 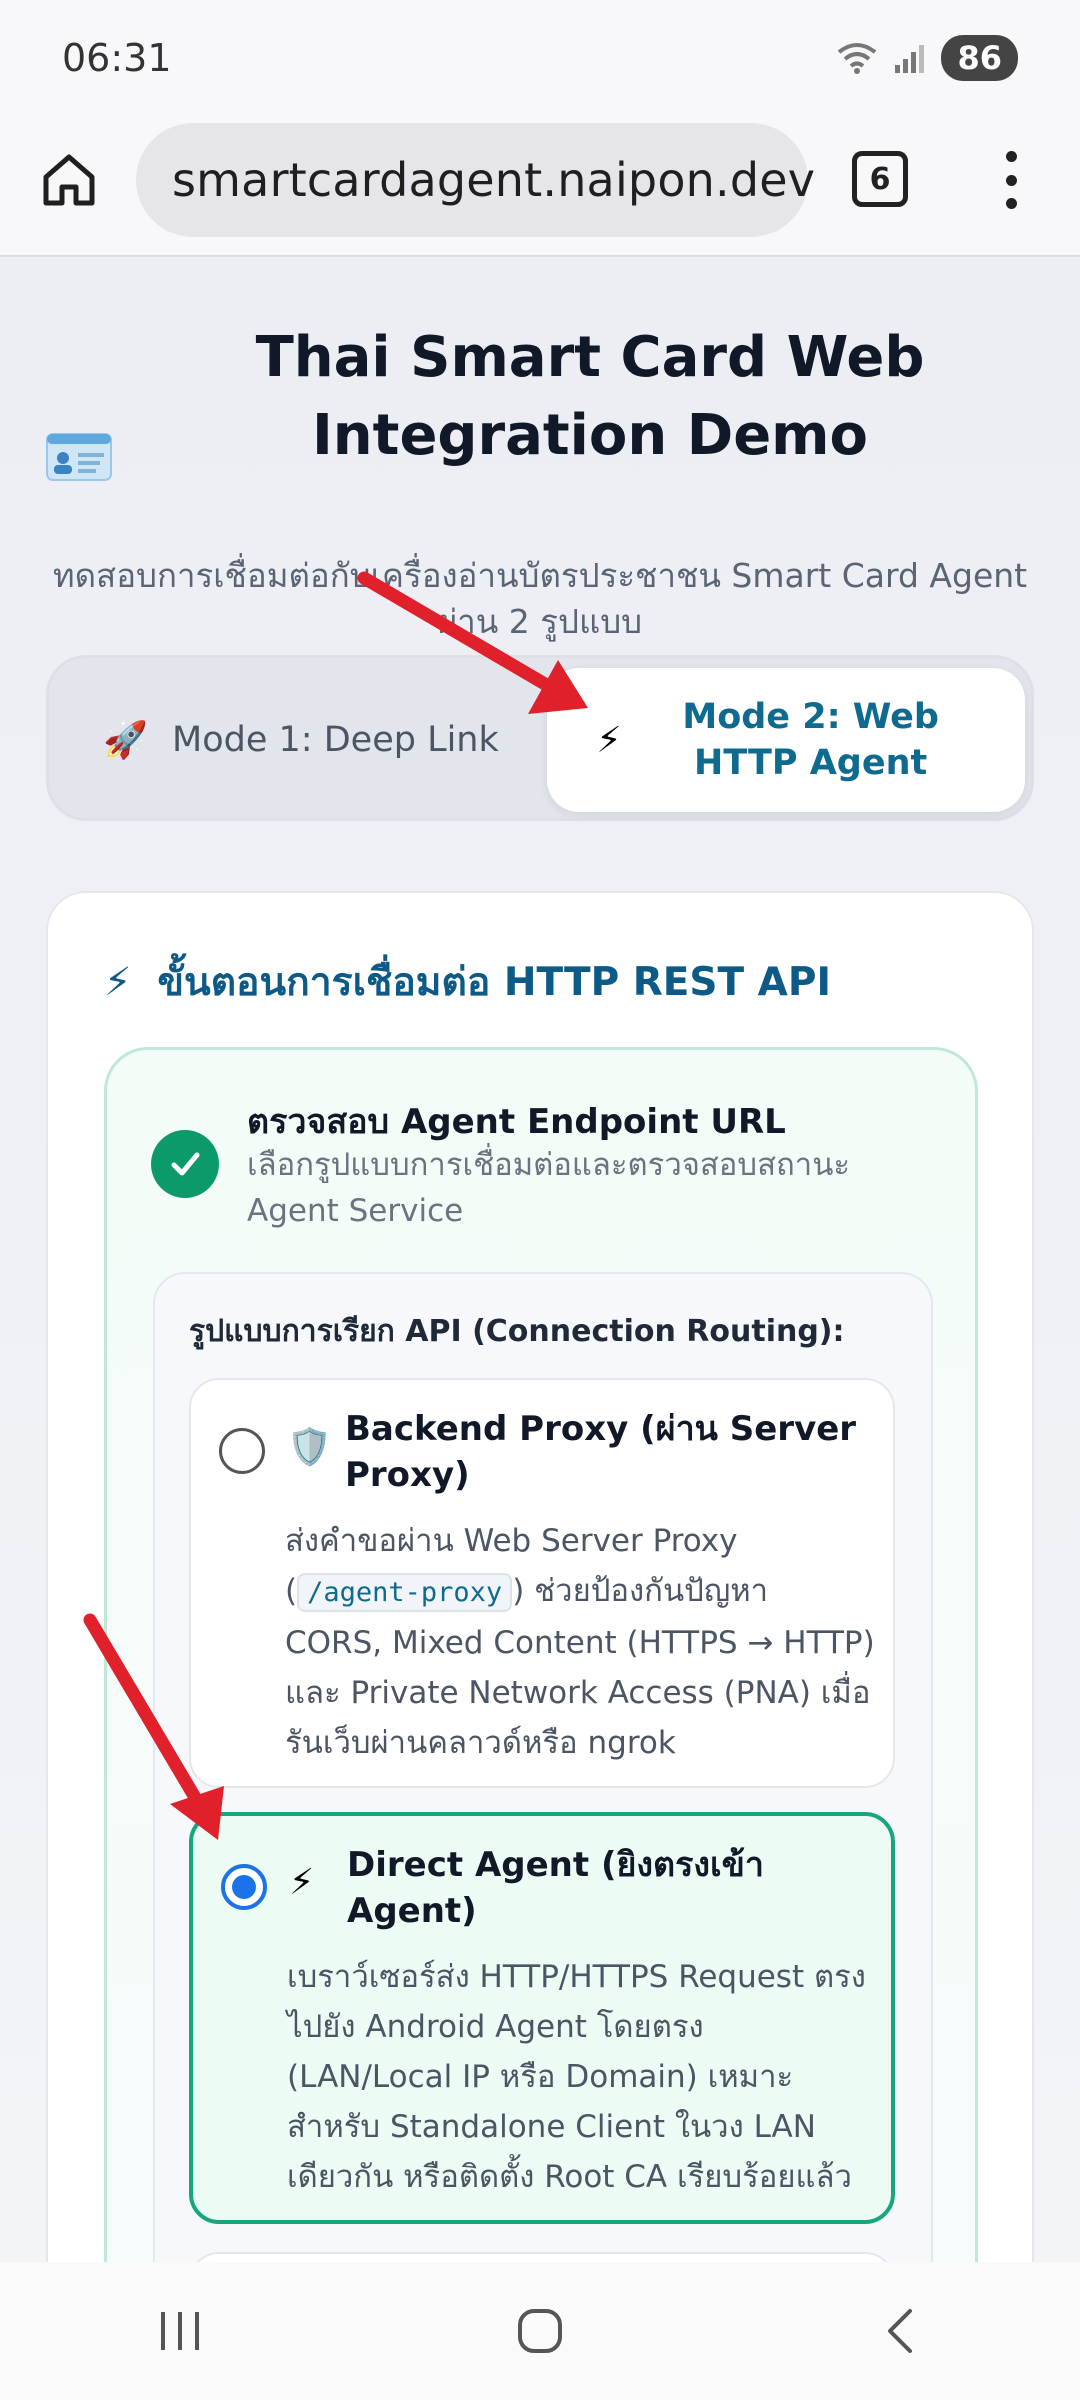 I want to click on radio-backend-proxy, so click(x=242, y=1451).